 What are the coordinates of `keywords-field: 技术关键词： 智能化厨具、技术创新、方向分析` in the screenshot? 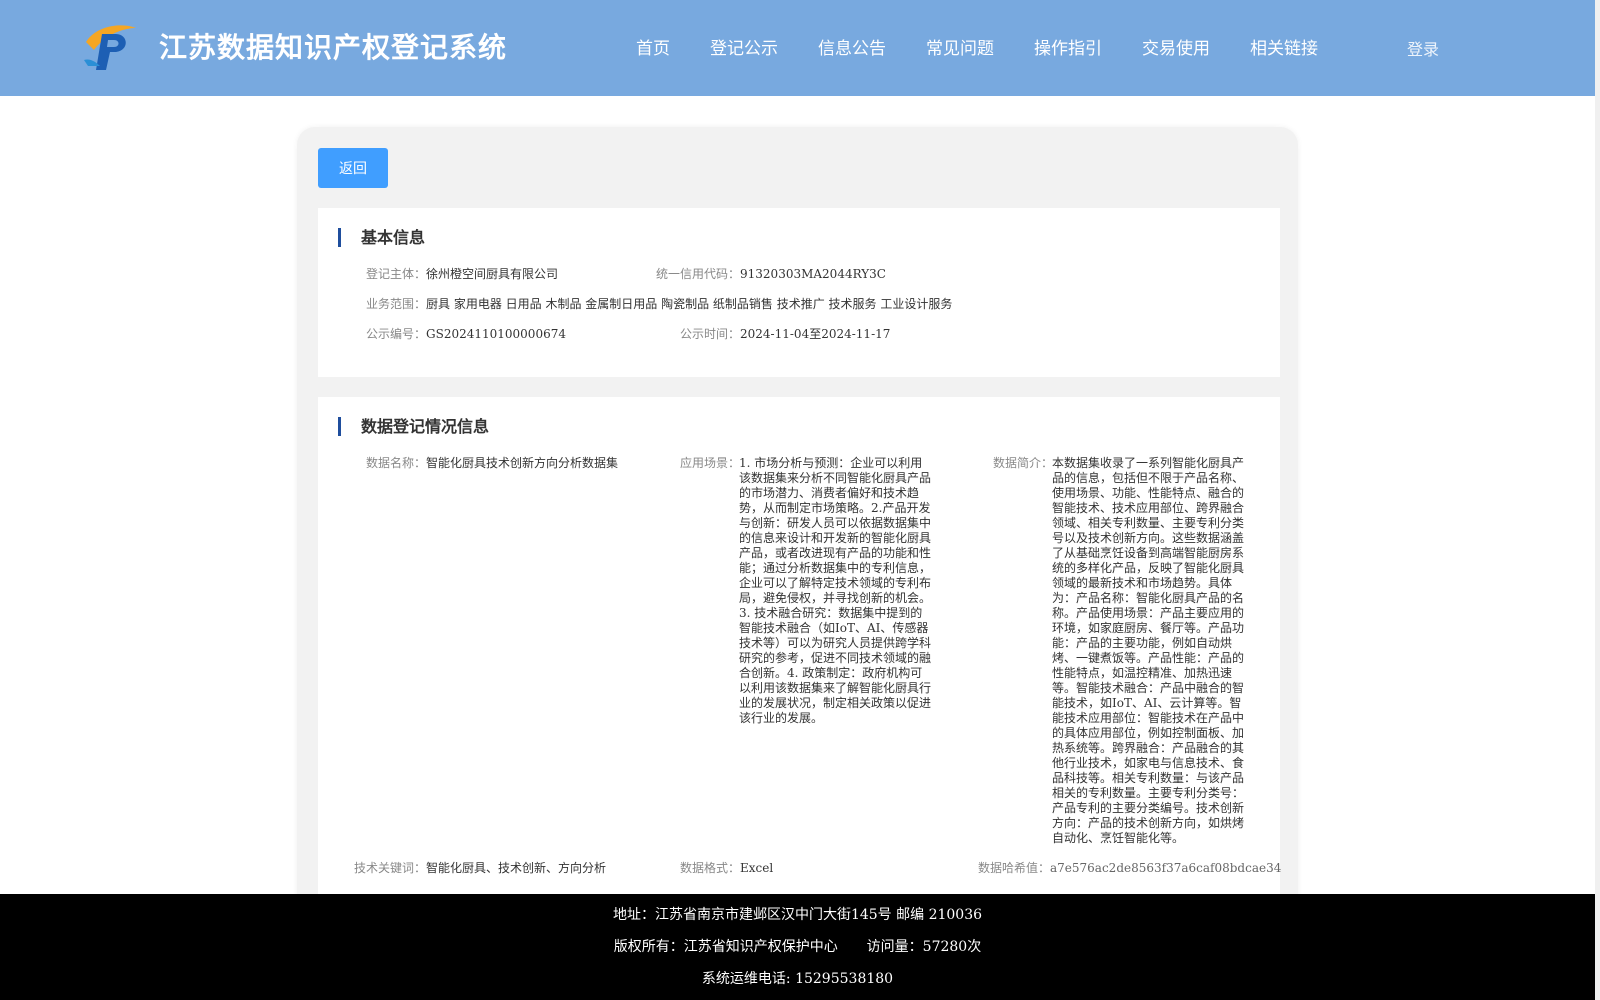 It's located at (480, 868).